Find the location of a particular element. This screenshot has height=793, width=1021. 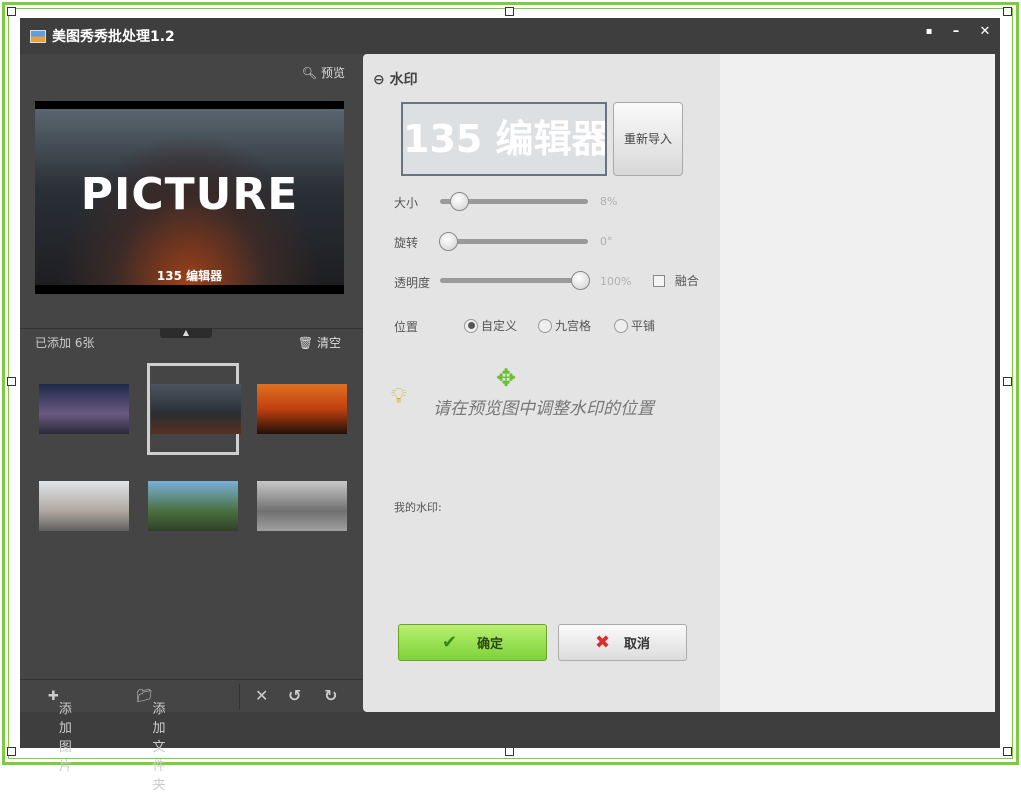

position-hint: 请在预览图中调整水印的位置 is located at coordinates (543, 409).